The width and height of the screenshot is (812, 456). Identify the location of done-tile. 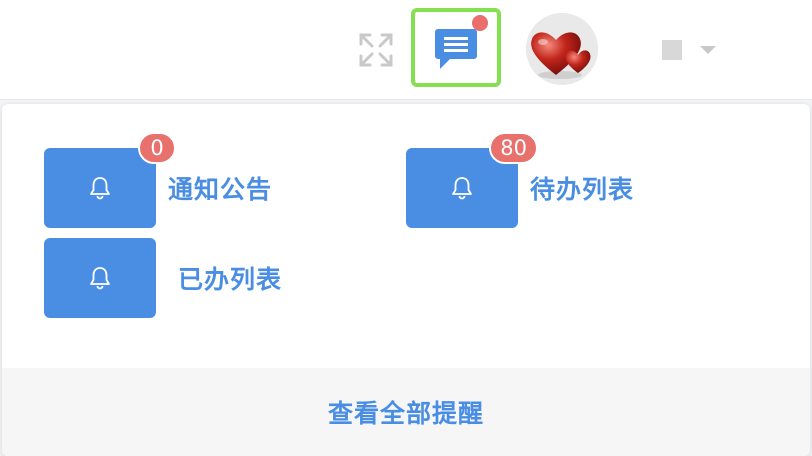
(100, 278).